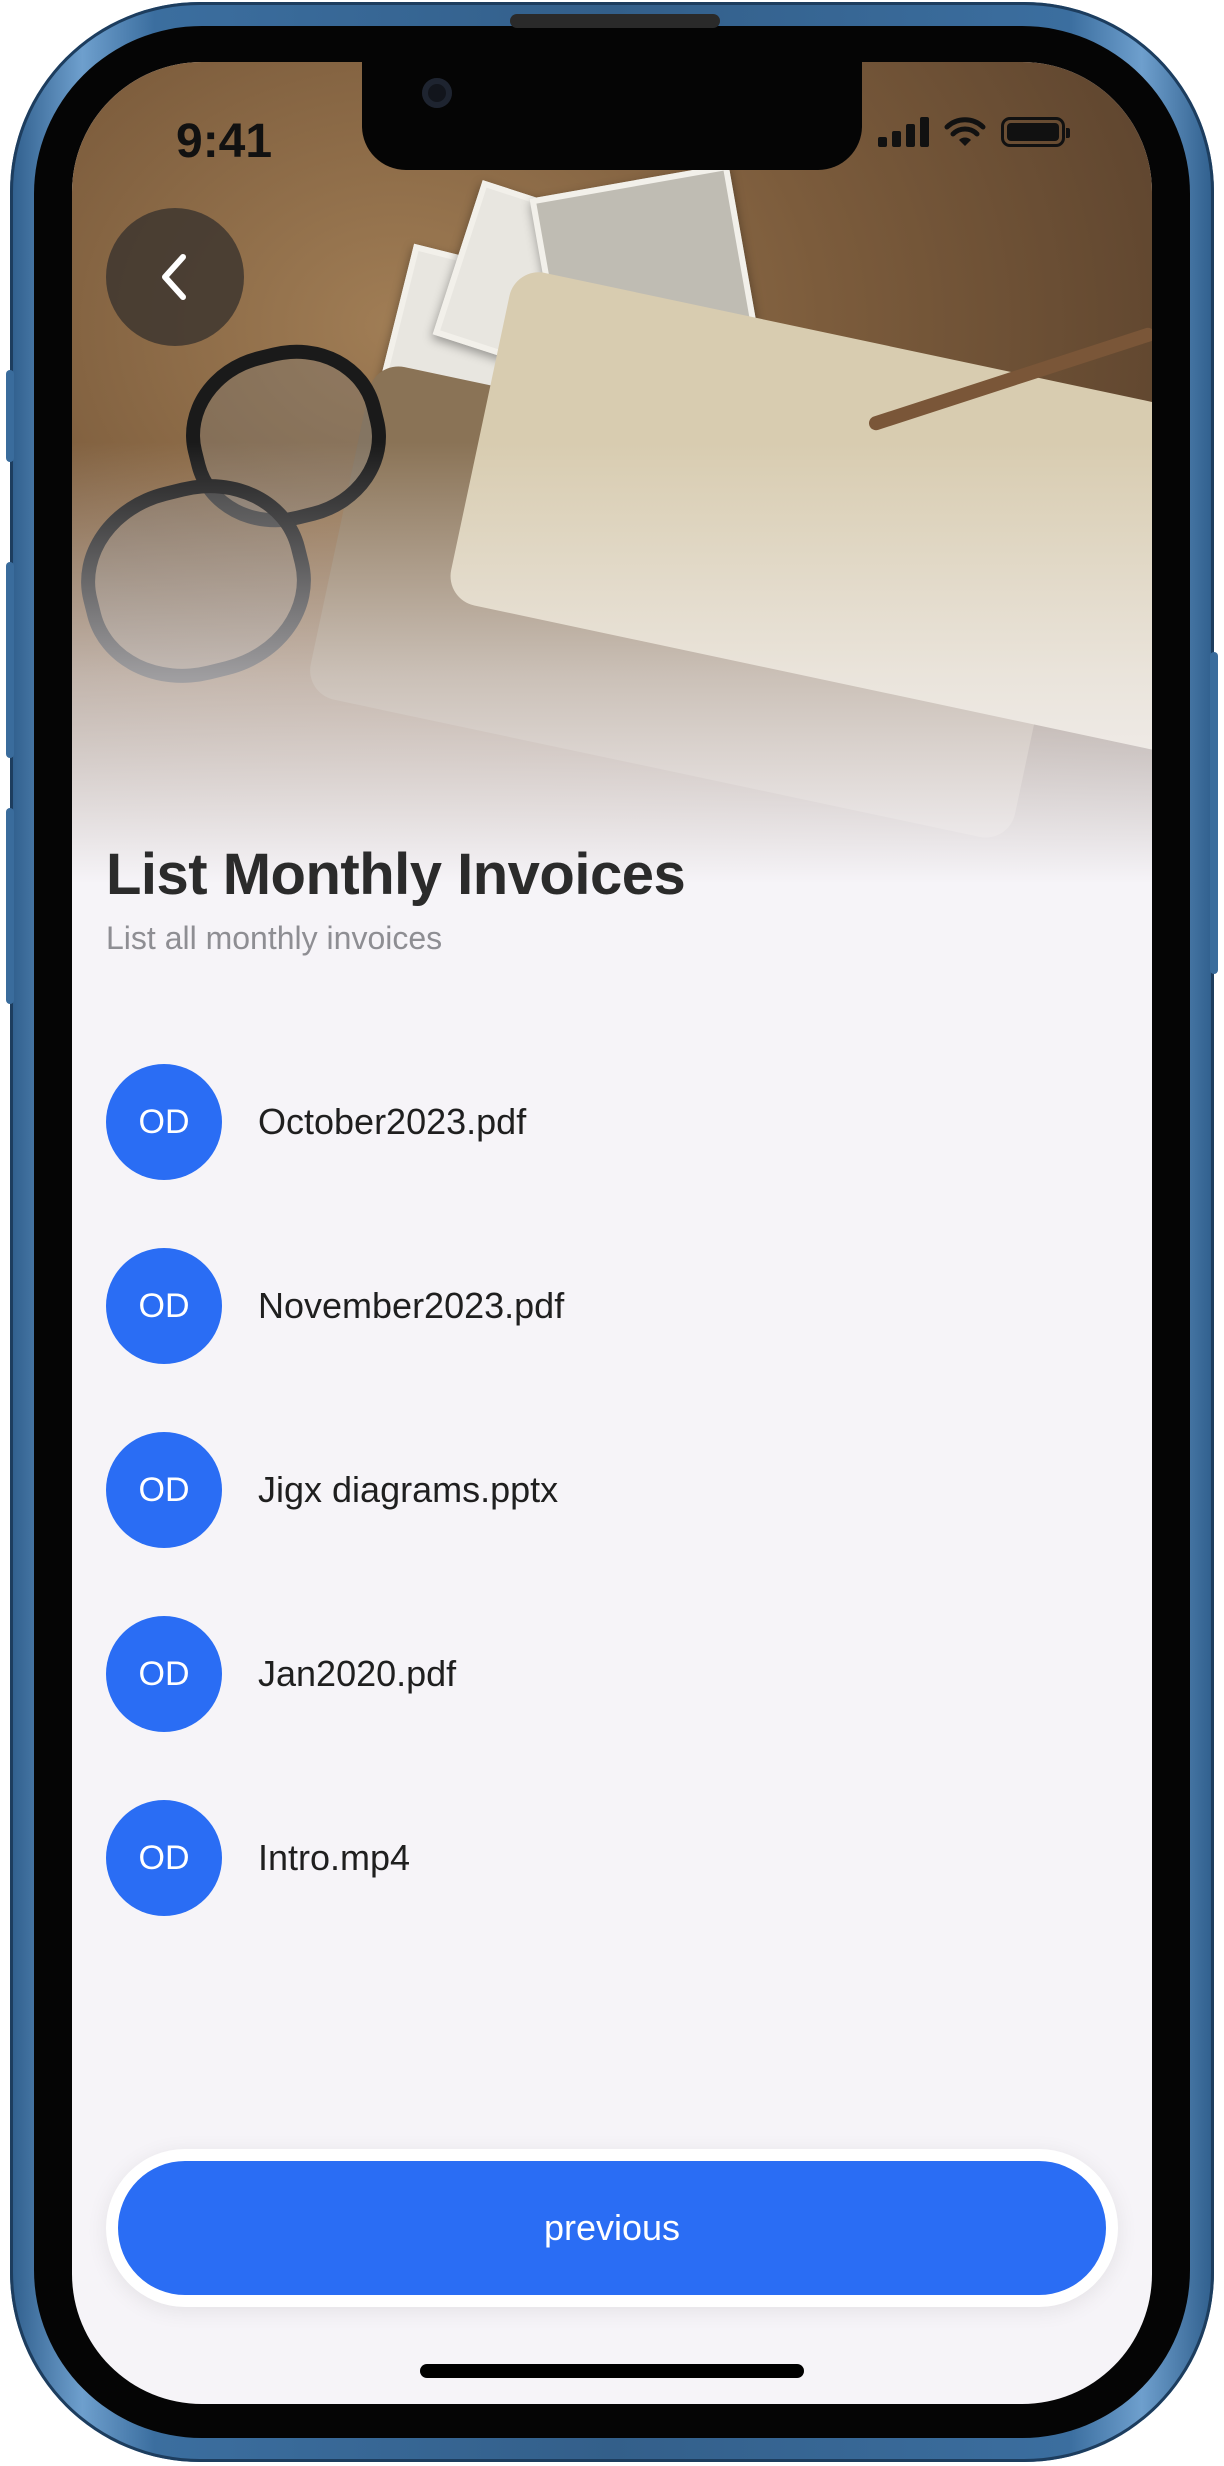 The image size is (1224, 2466). What do you see at coordinates (411, 1305) in the screenshot?
I see `file-name: November2023.pdf` at bounding box center [411, 1305].